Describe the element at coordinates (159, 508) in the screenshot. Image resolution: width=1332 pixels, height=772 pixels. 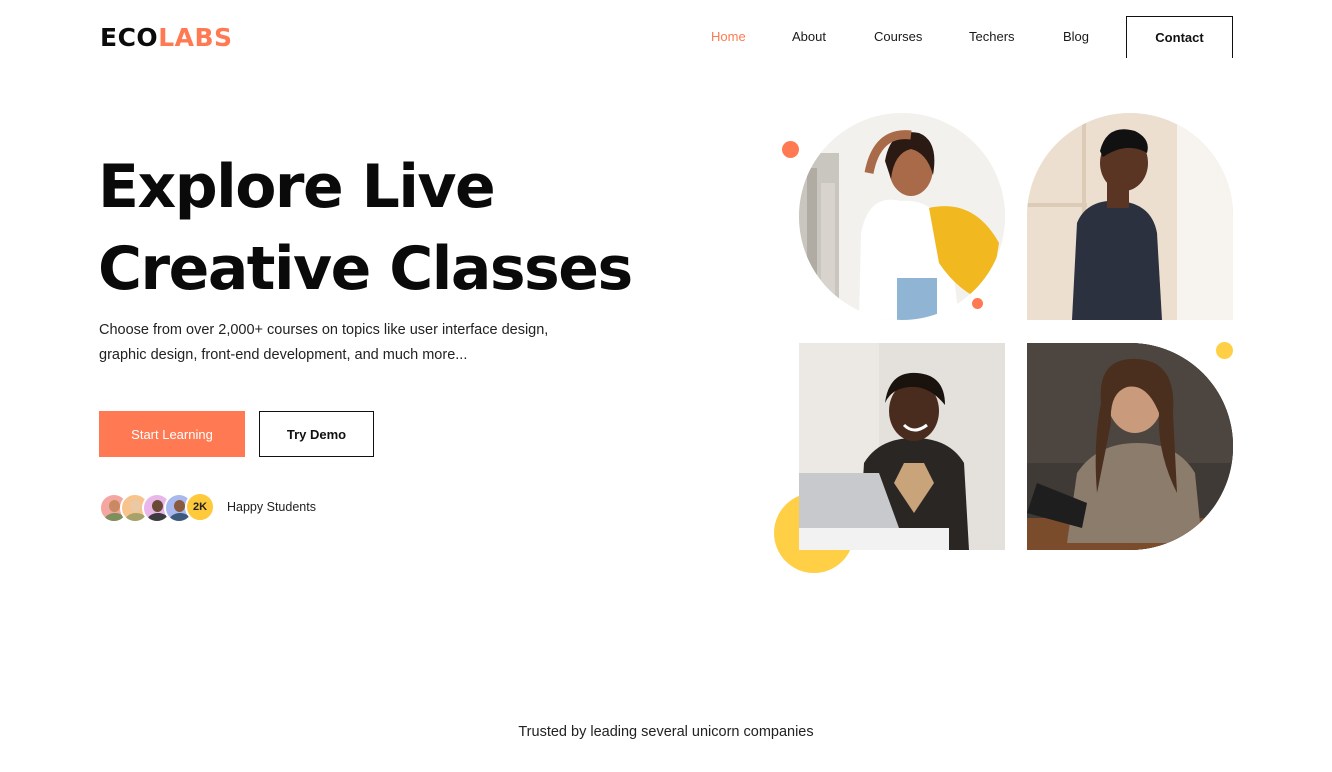
I see `student-avatars: 2K` at that location.